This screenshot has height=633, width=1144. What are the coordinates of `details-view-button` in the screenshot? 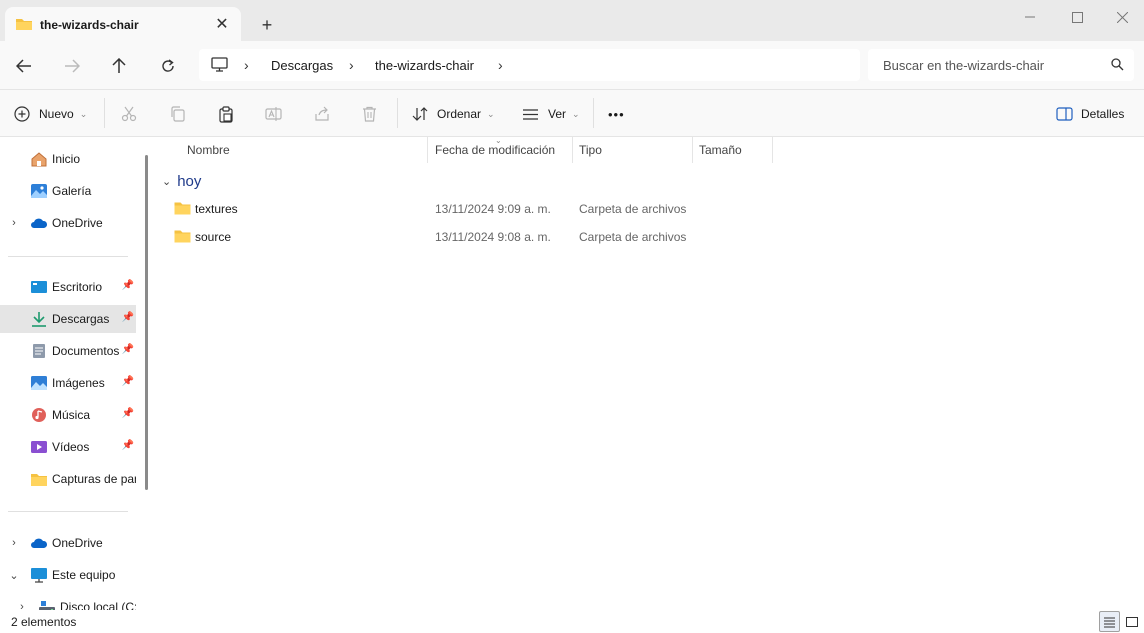 It's located at (1109, 621).